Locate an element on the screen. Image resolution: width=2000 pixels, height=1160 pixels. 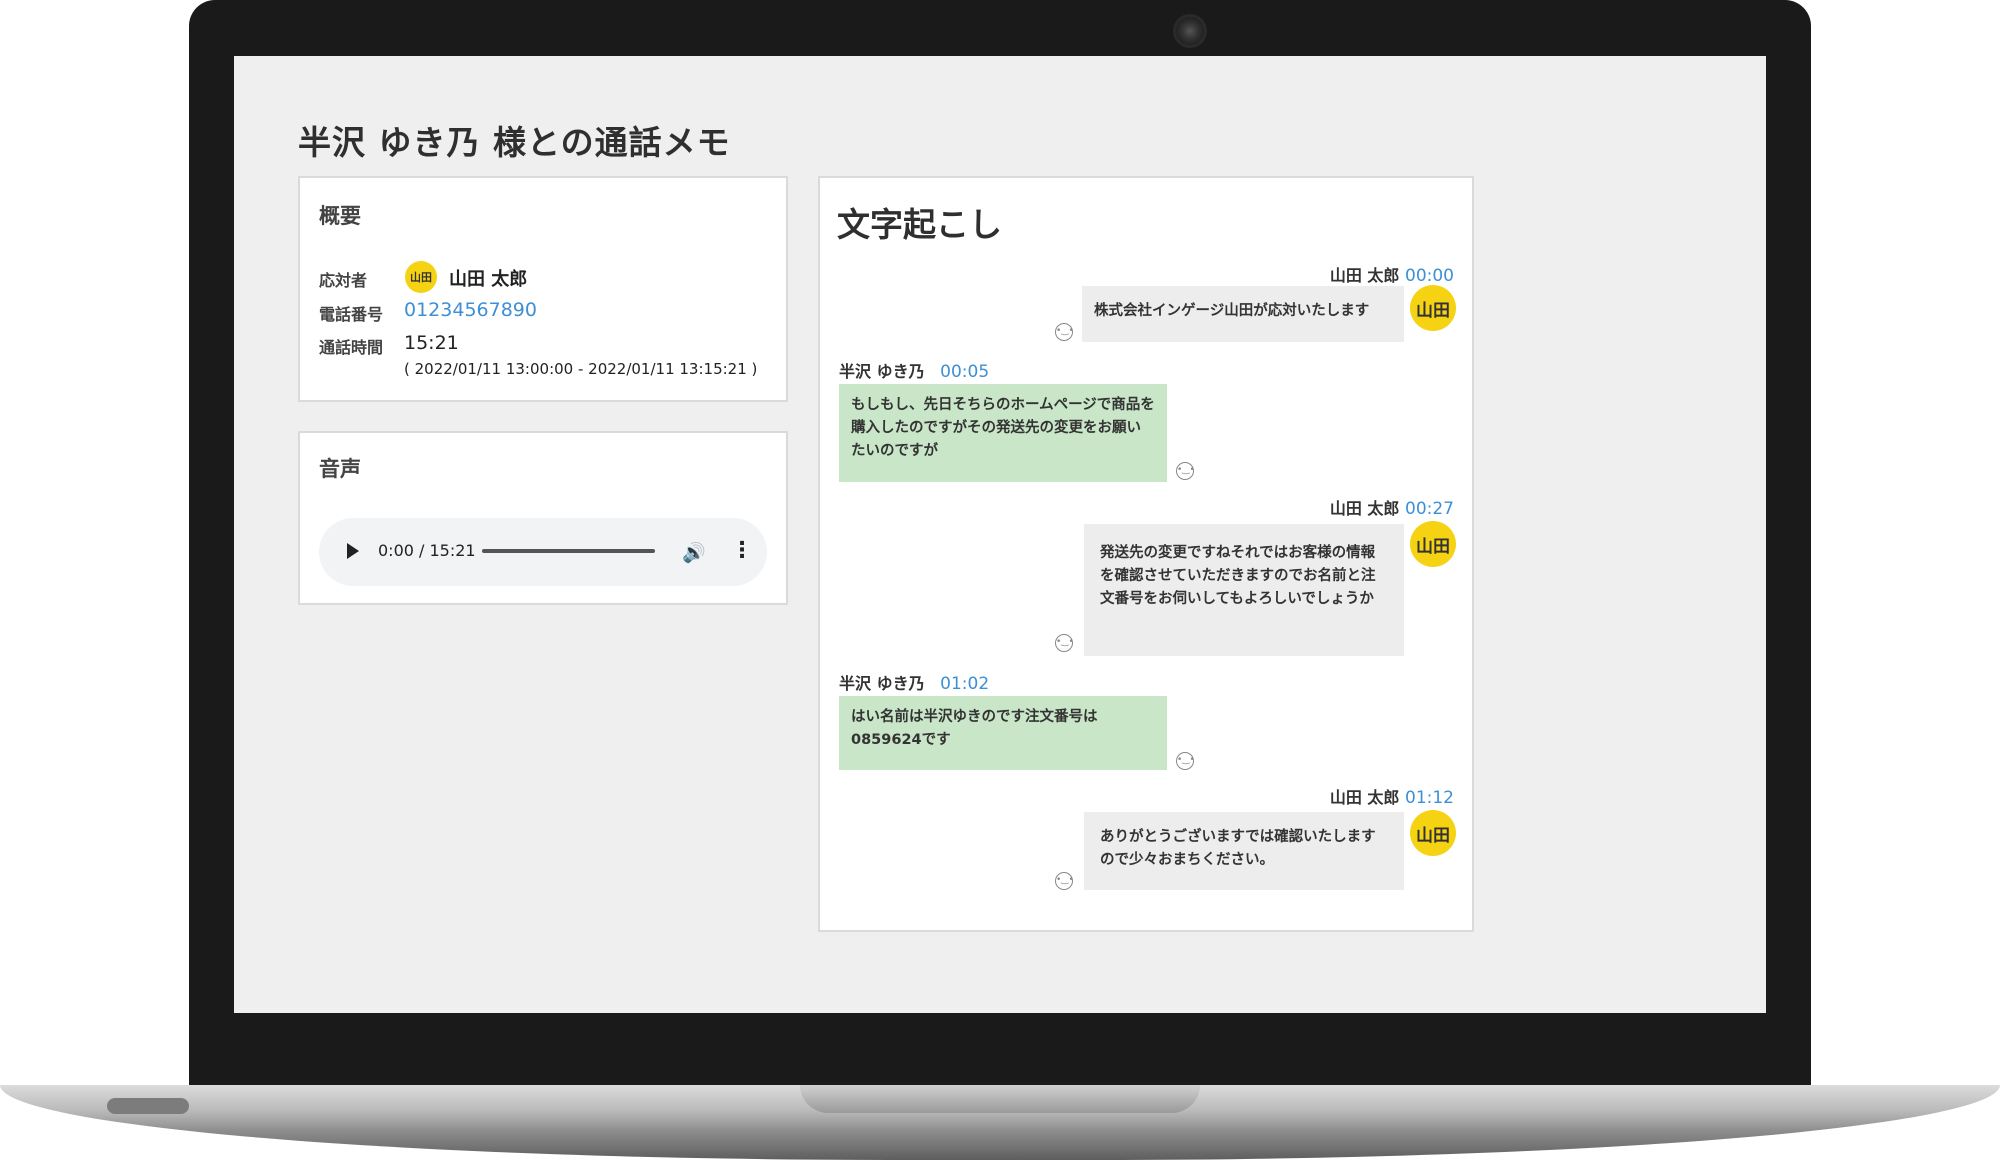
timestamp-link: 01:12 is located at coordinates (1429, 798).